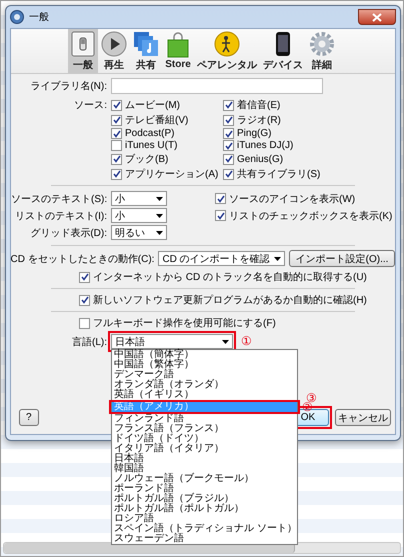 This screenshot has height=557, width=404. What do you see at coordinates (17, 17) in the screenshot?
I see `app-icon` at bounding box center [17, 17].